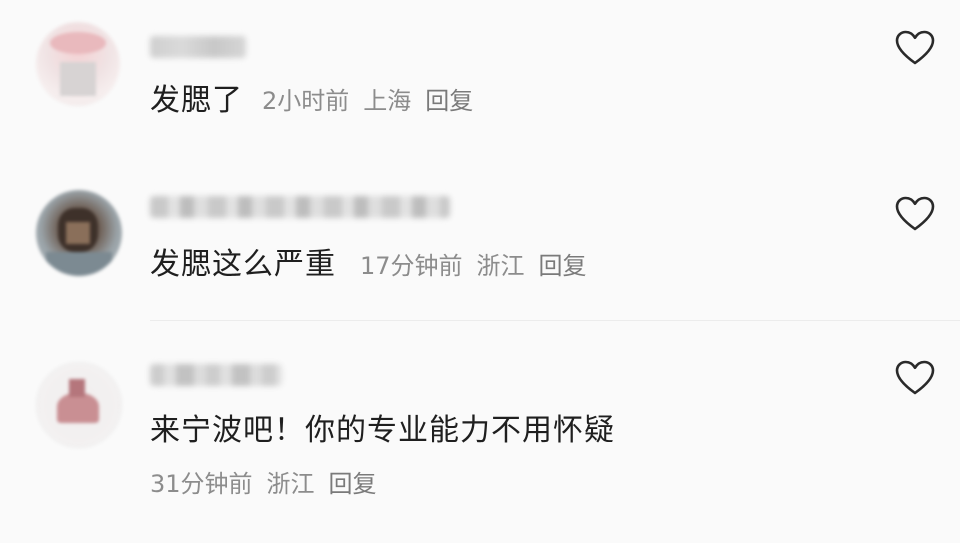 This screenshot has width=960, height=543. What do you see at coordinates (243, 264) in the screenshot?
I see `comment-text: 发腮这么严重` at bounding box center [243, 264].